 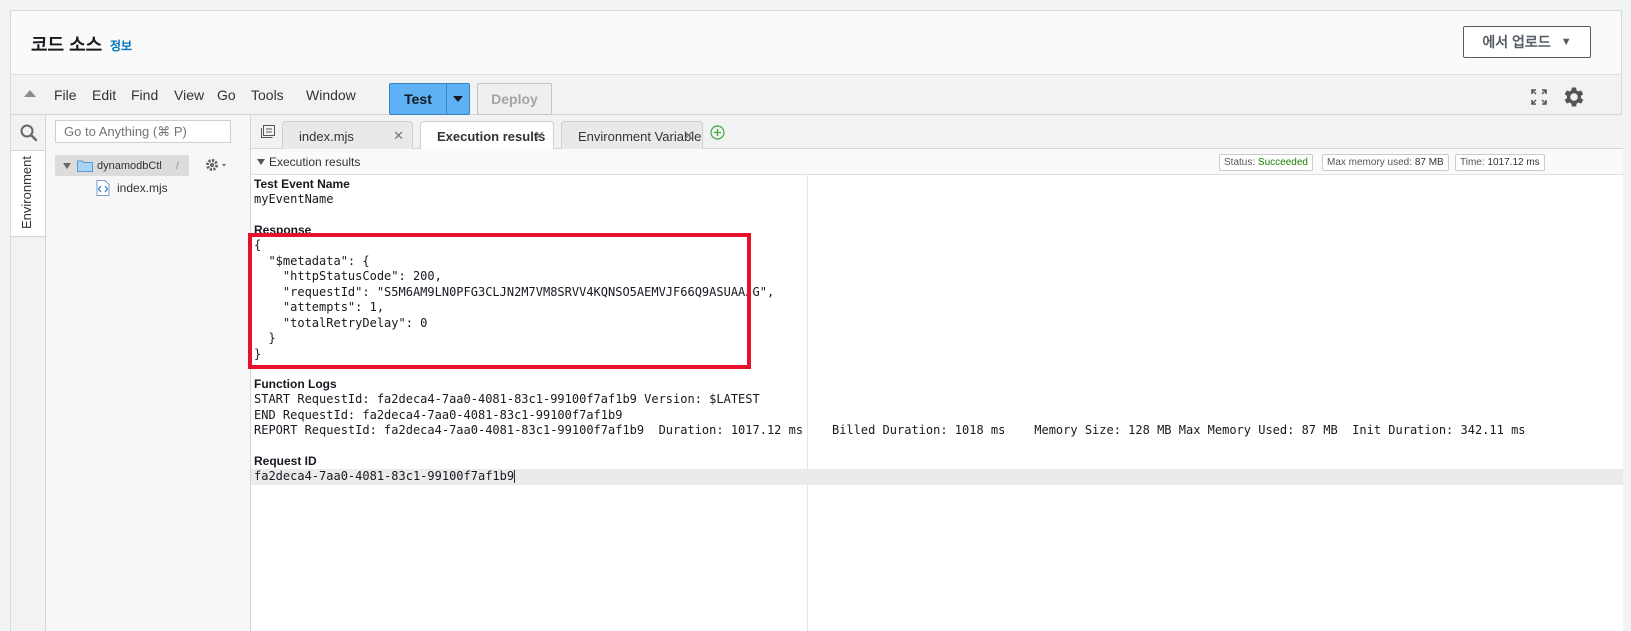 I want to click on upload-button-label: 에서 업로드, so click(x=1516, y=42).